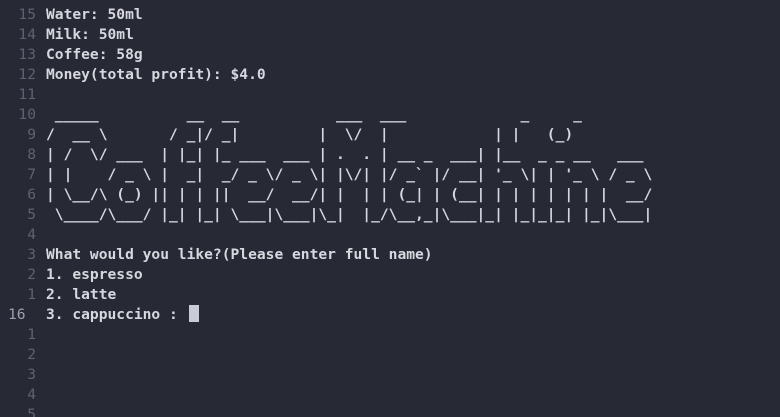  I want to click on line-number: 11, so click(27, 94).